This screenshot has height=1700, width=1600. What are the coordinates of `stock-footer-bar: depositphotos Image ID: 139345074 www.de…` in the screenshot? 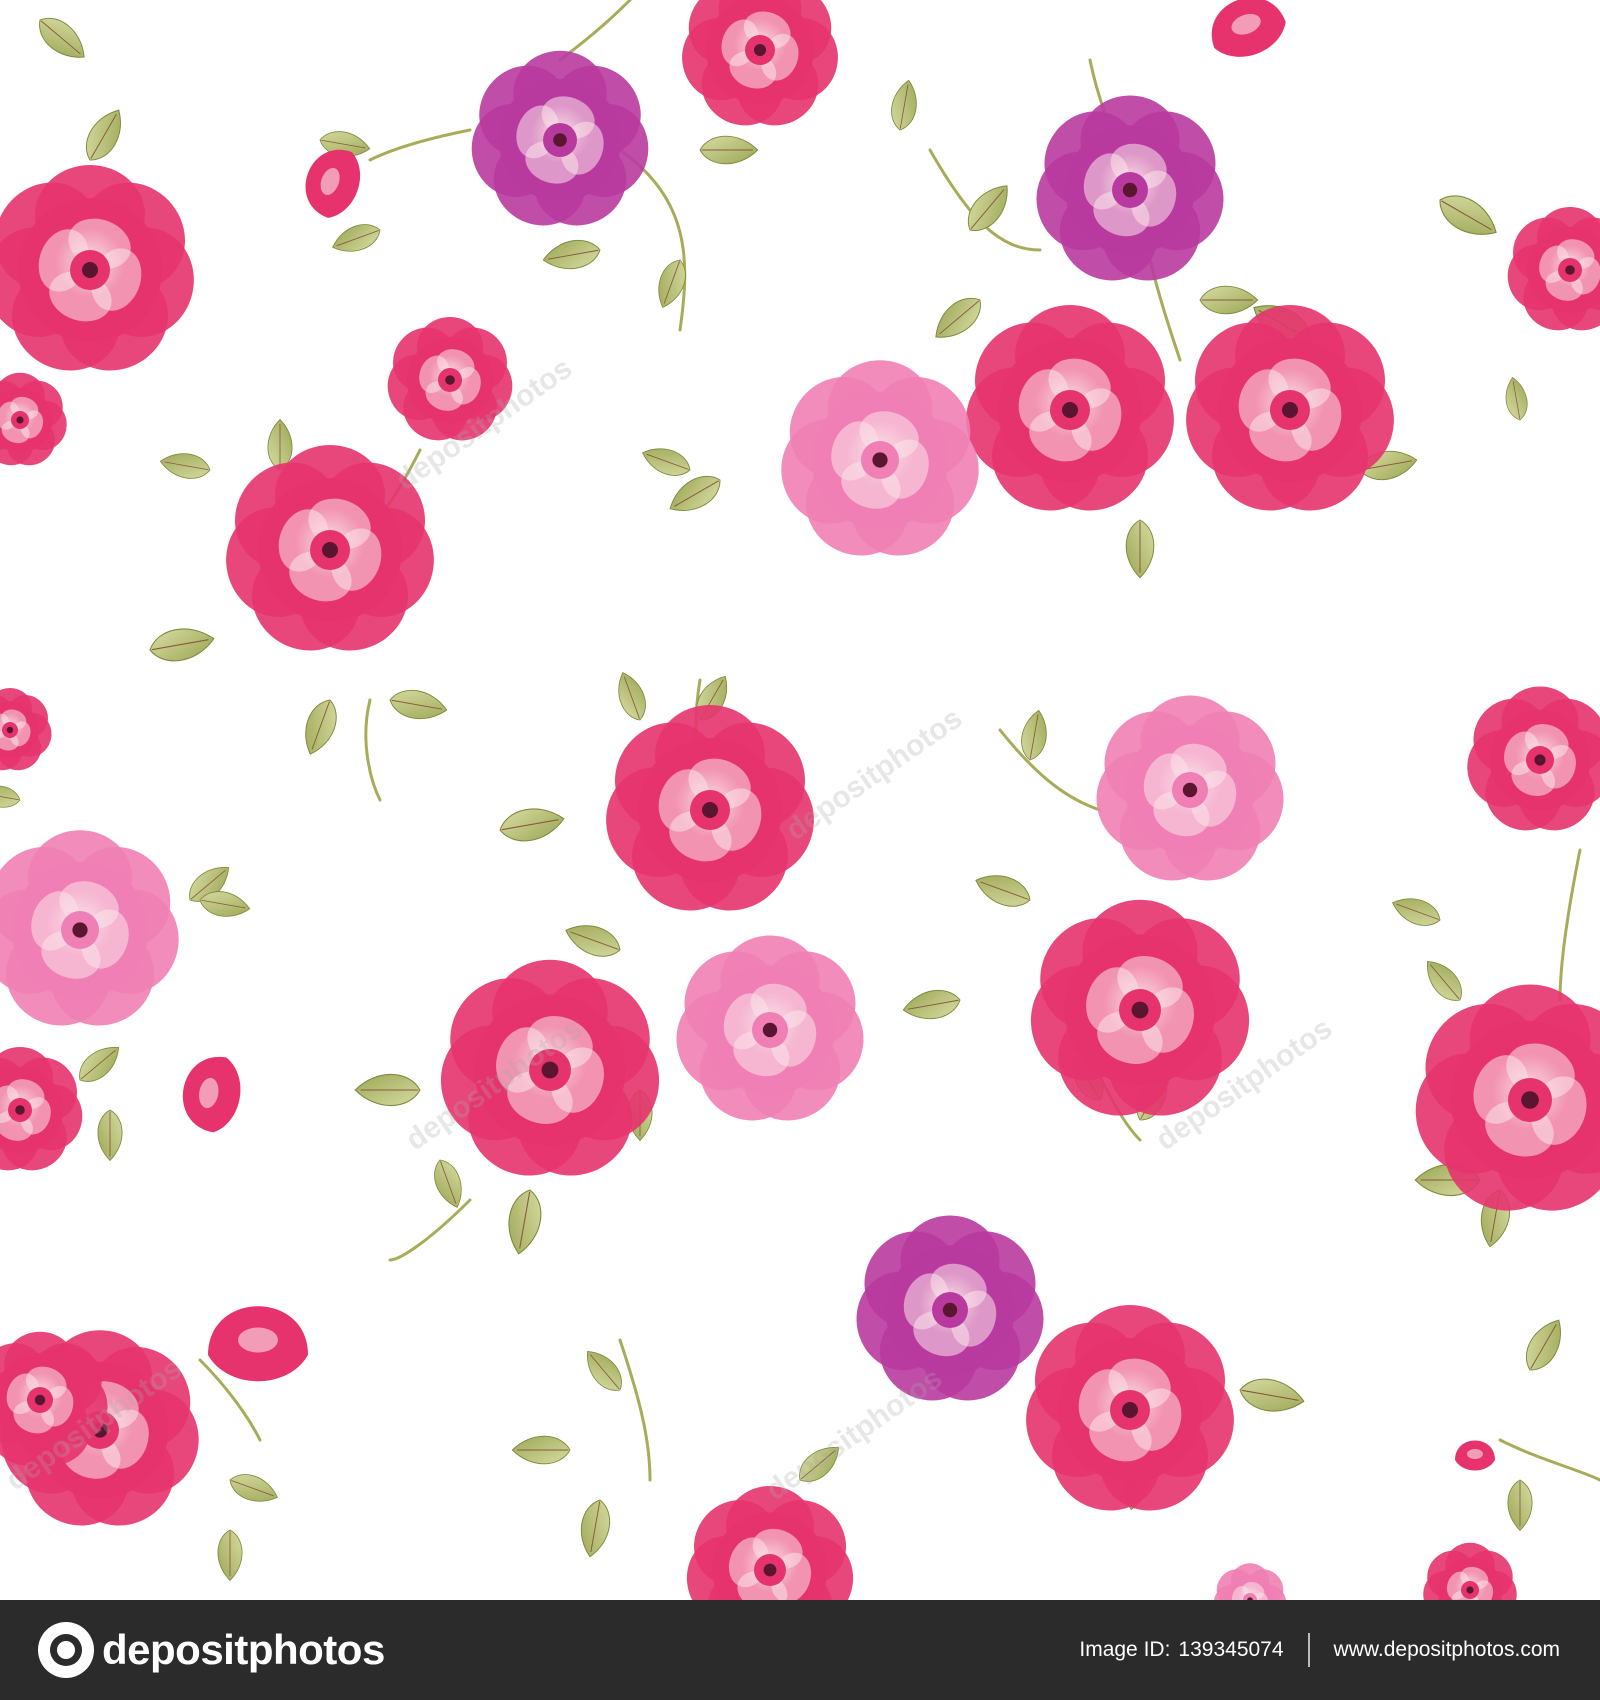 It's located at (800, 1650).